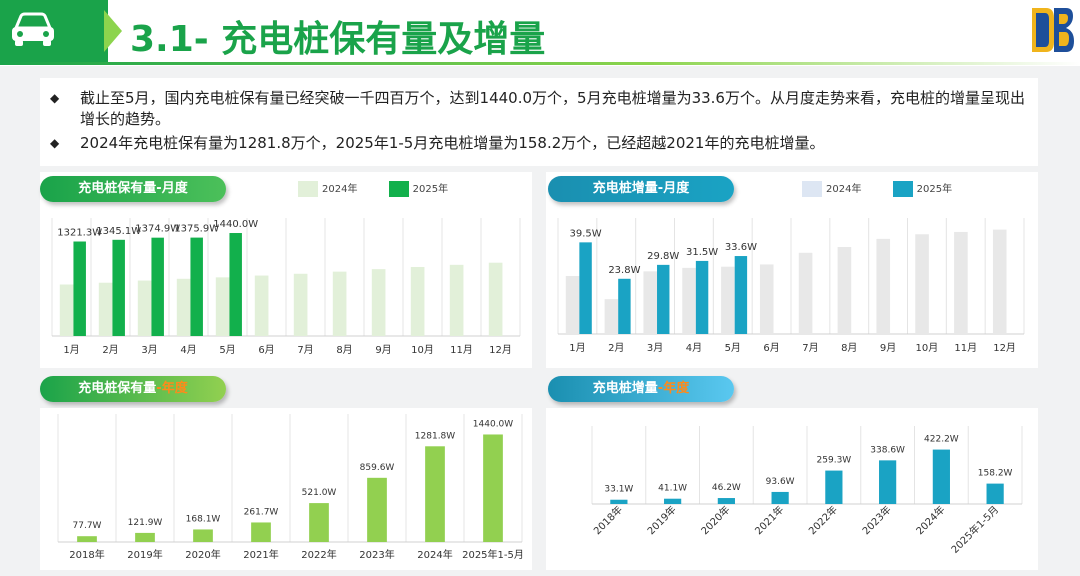 This screenshot has height=576, width=1080. Describe the element at coordinates (203, 519) in the screenshot. I see `data-label: 168.1W` at that location.